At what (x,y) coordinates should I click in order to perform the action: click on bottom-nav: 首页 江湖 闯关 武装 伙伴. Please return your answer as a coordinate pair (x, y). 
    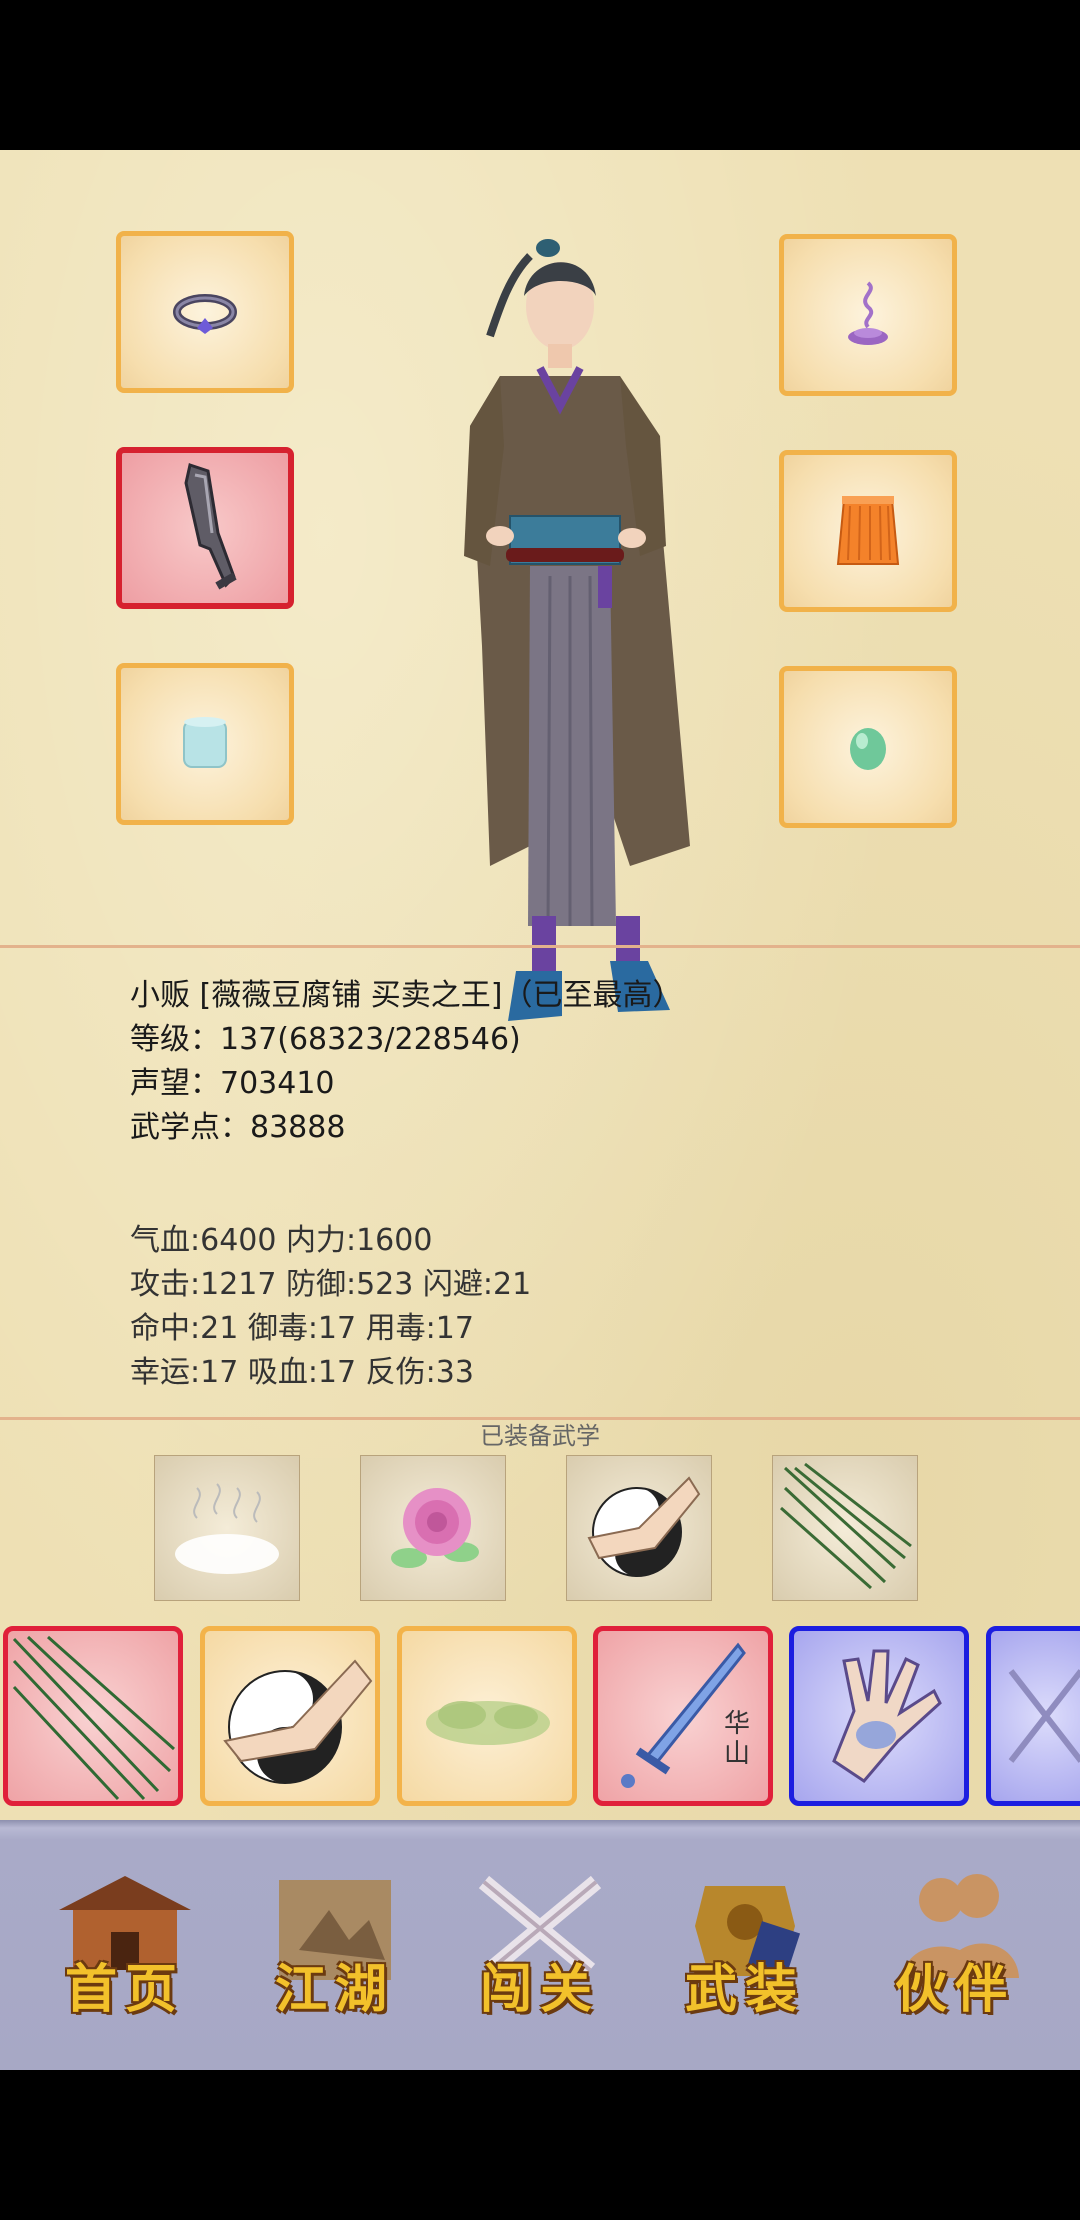
    Looking at the image, I should click on (540, 1945).